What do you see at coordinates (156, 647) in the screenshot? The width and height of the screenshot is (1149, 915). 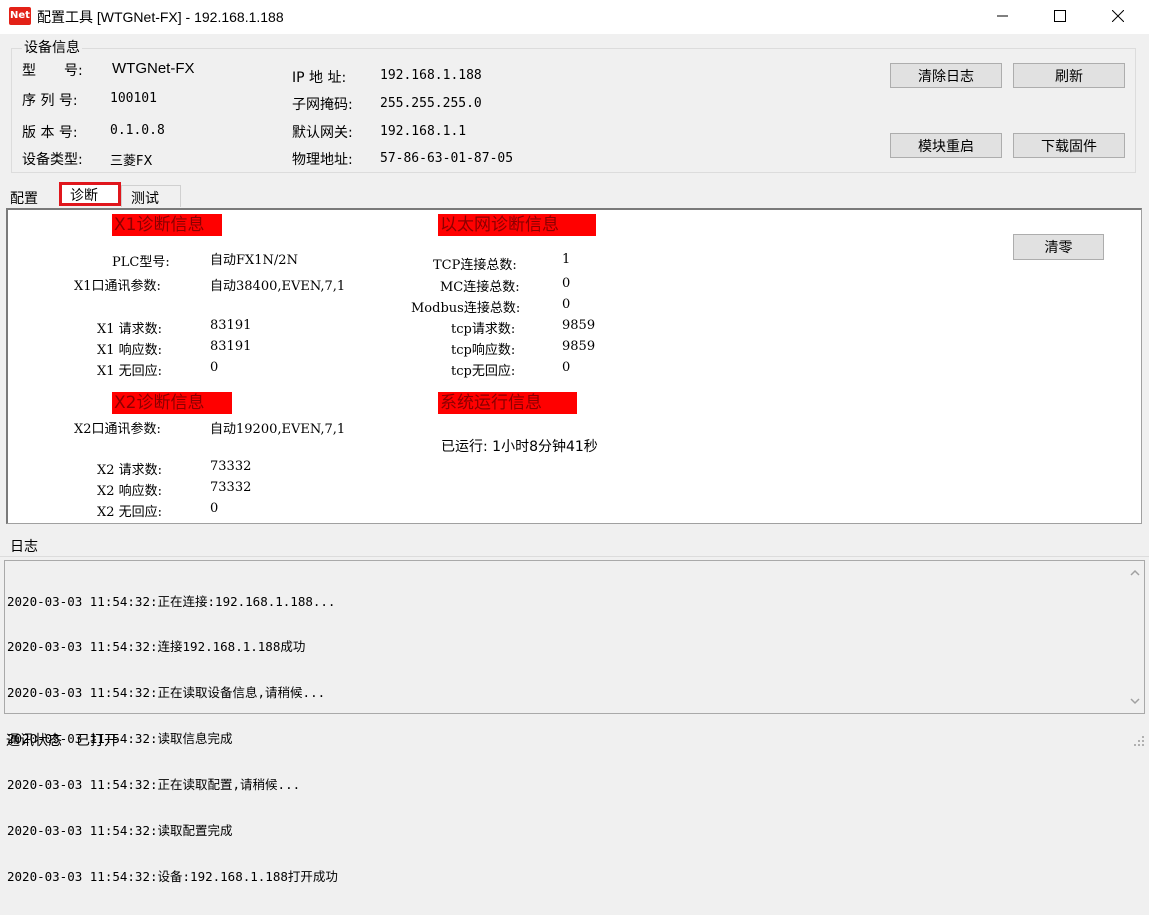 I see `log-line: 2020-03-03 11:54:32:连接192.168.1.188成功` at bounding box center [156, 647].